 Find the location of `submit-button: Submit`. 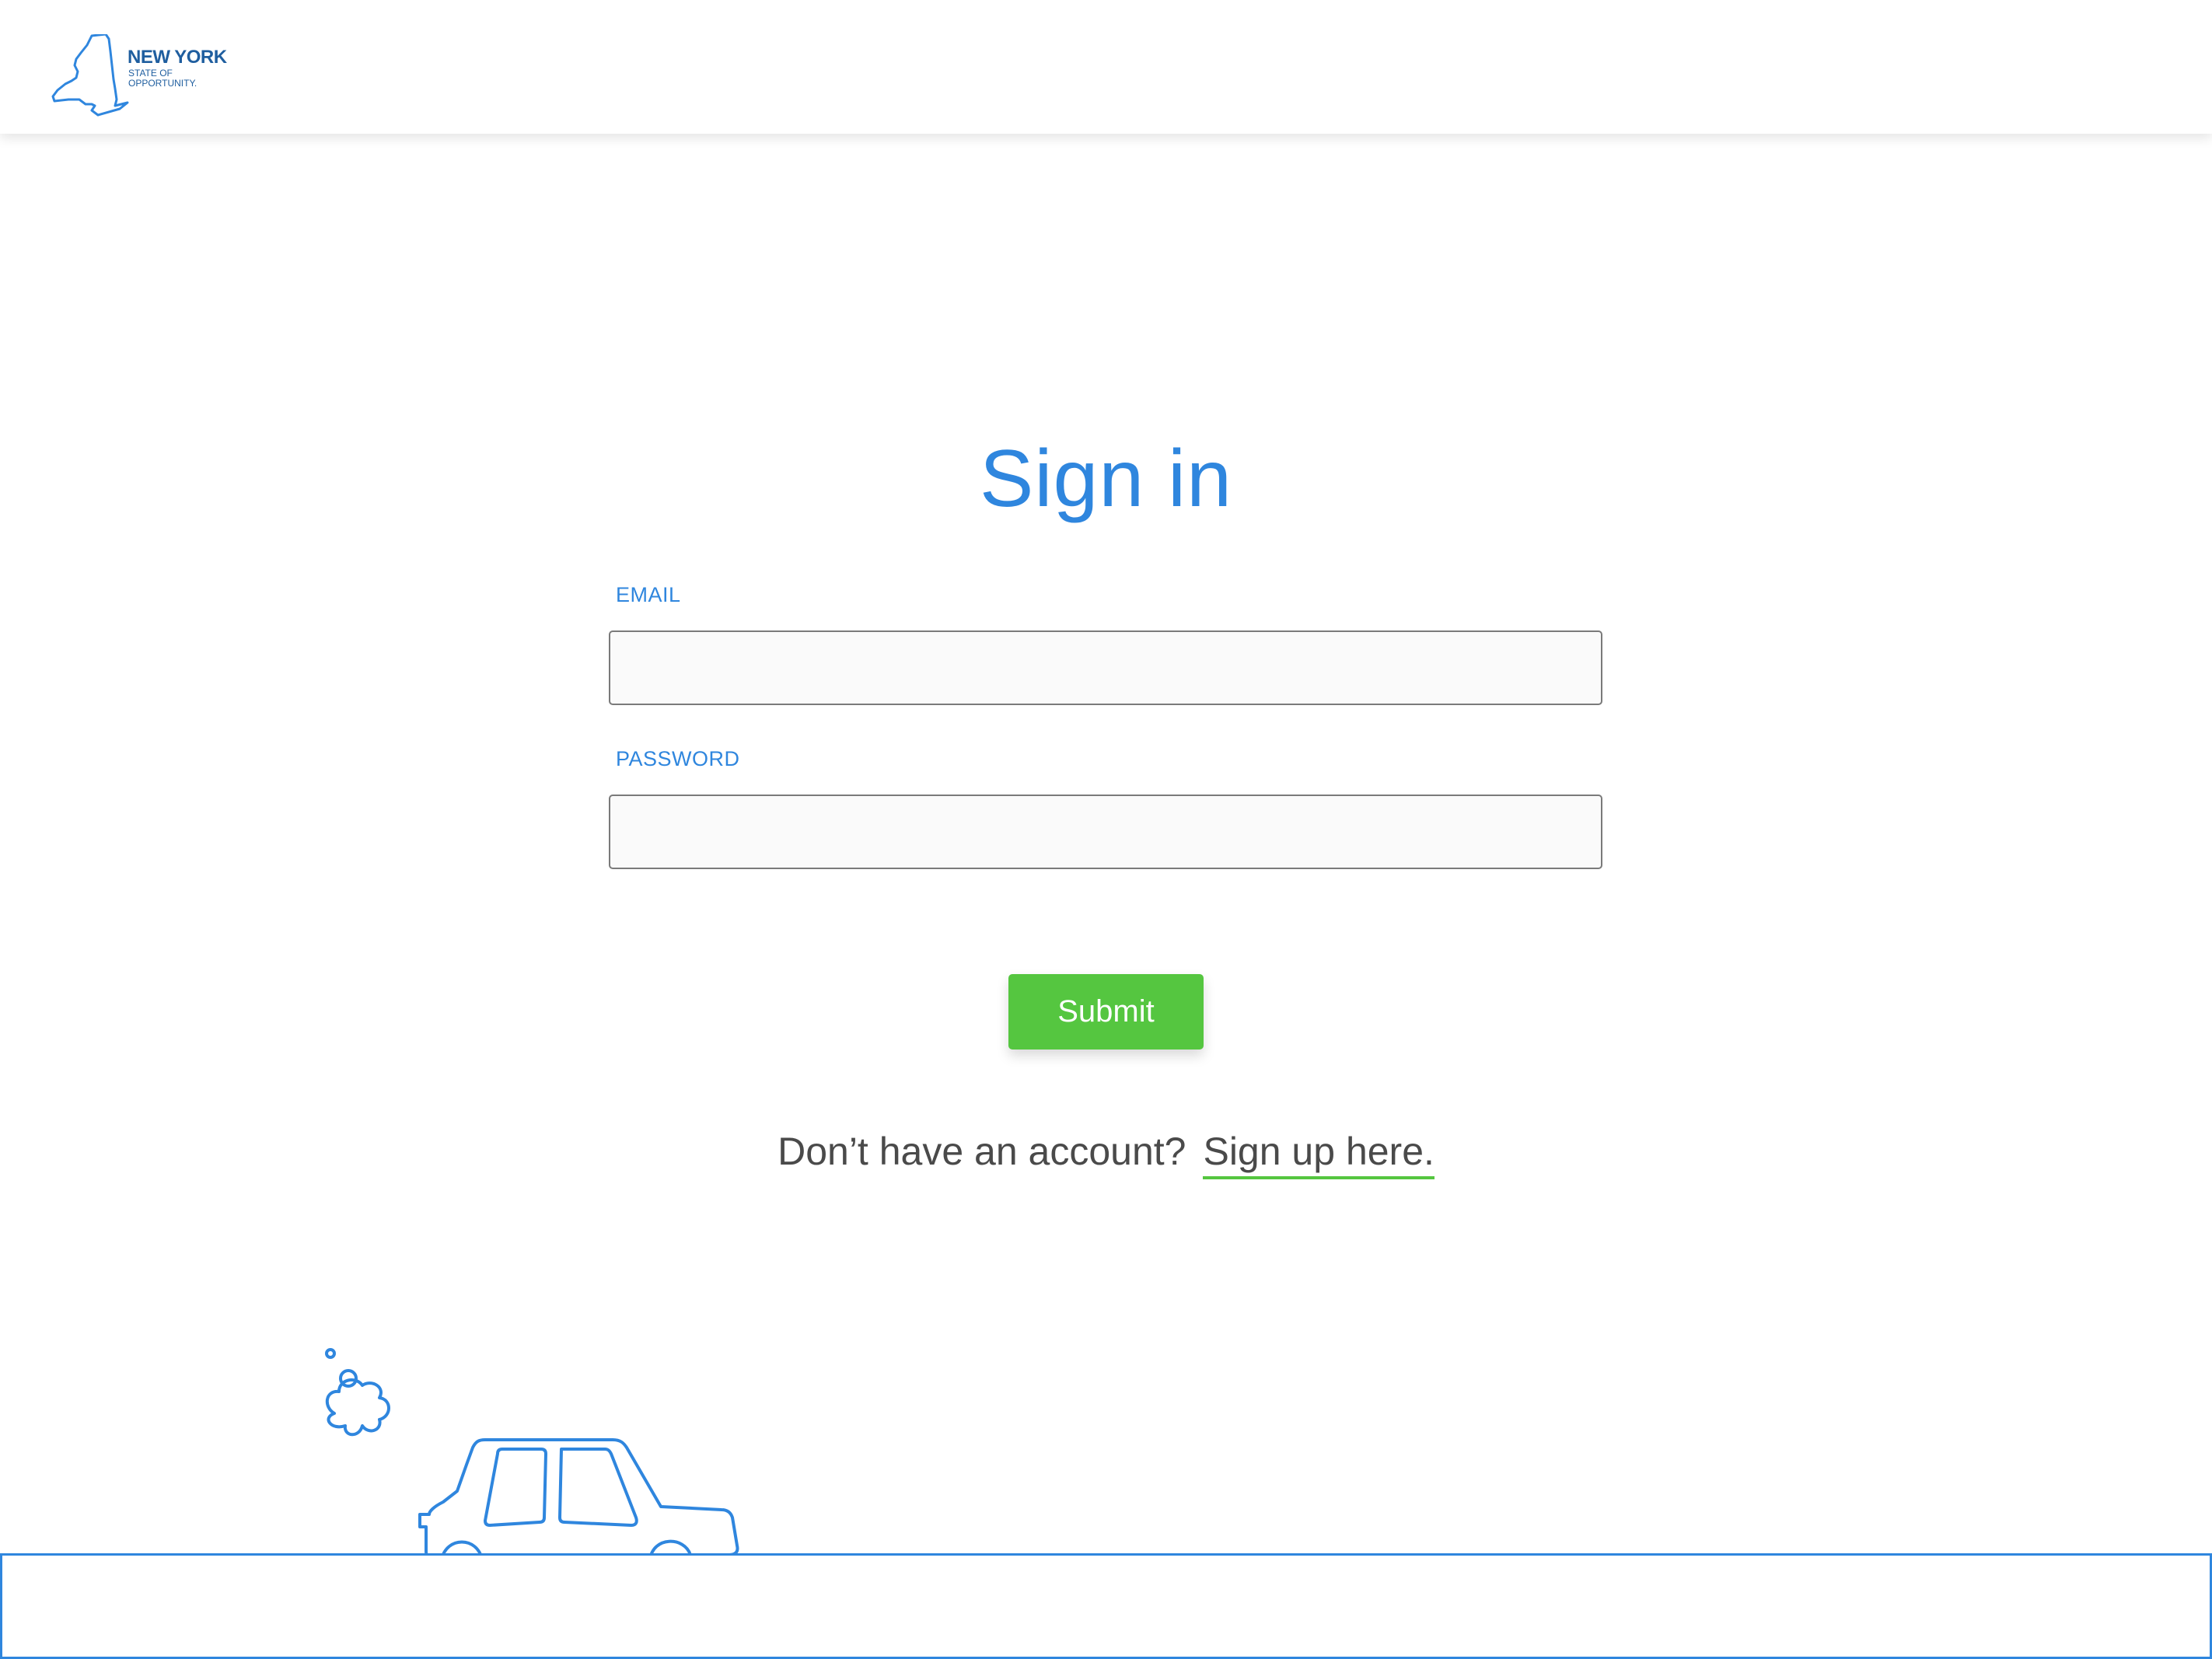

submit-button: Submit is located at coordinates (1106, 1012).